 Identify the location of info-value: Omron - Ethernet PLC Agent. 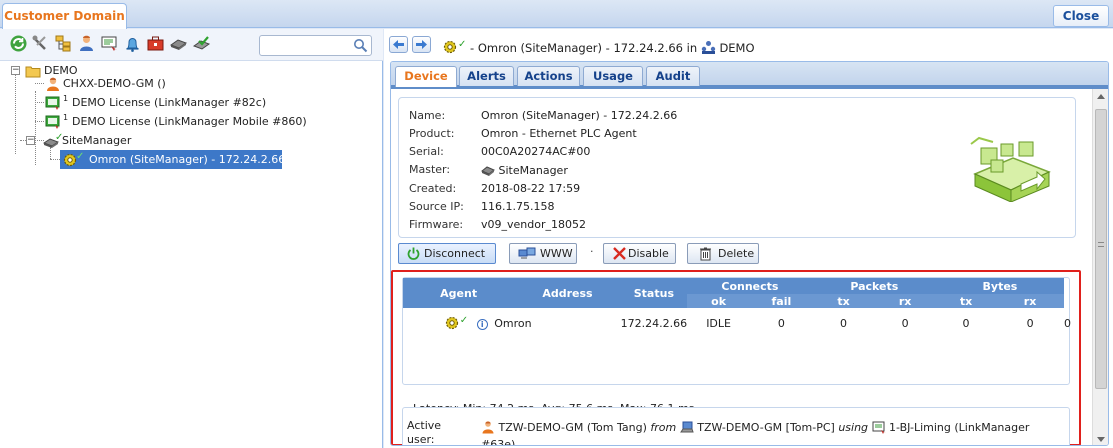
(559, 133).